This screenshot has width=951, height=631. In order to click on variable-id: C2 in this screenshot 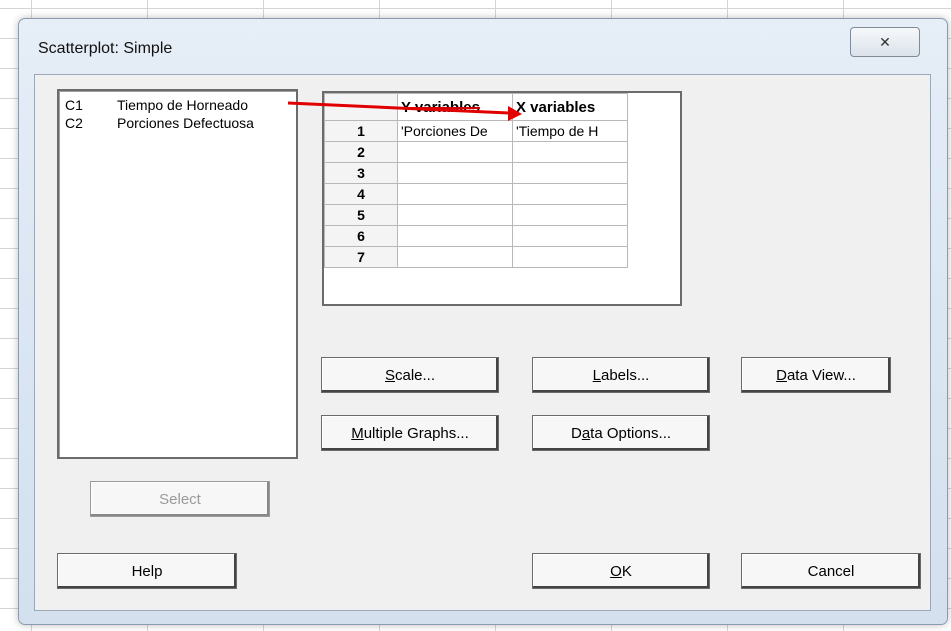, I will do `click(74, 123)`.